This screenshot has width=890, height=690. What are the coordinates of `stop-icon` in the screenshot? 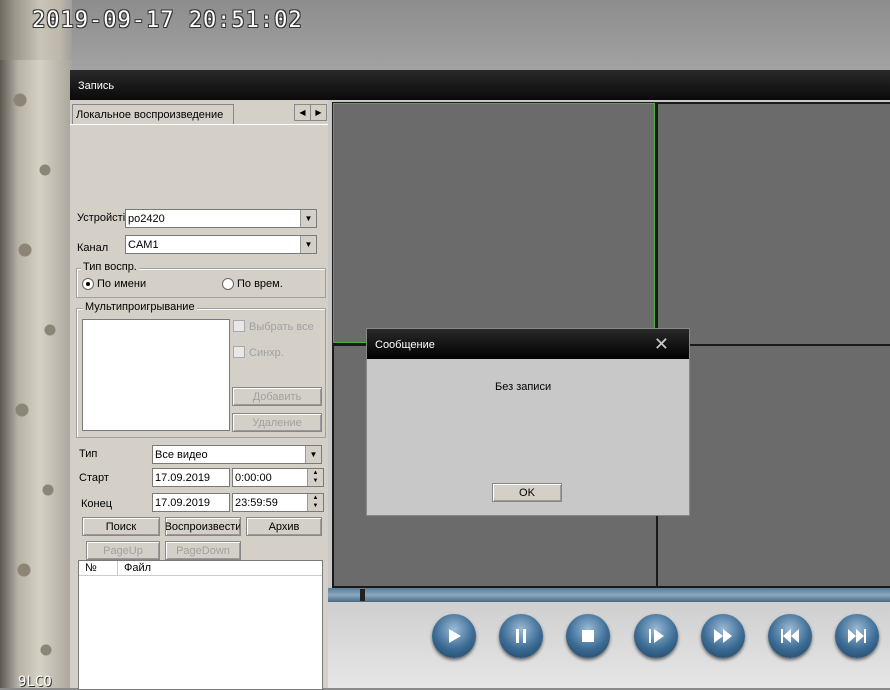 It's located at (588, 636).